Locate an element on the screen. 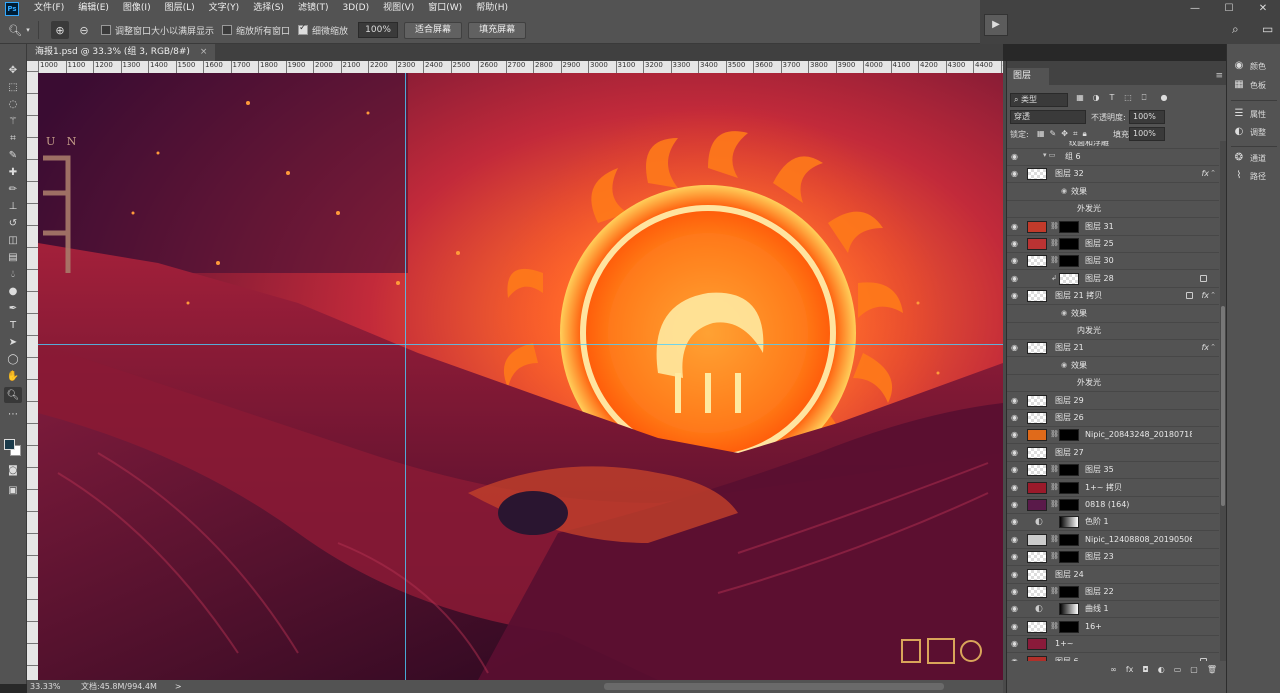  move-tool-icon: ✥ is located at coordinates (13, 70).